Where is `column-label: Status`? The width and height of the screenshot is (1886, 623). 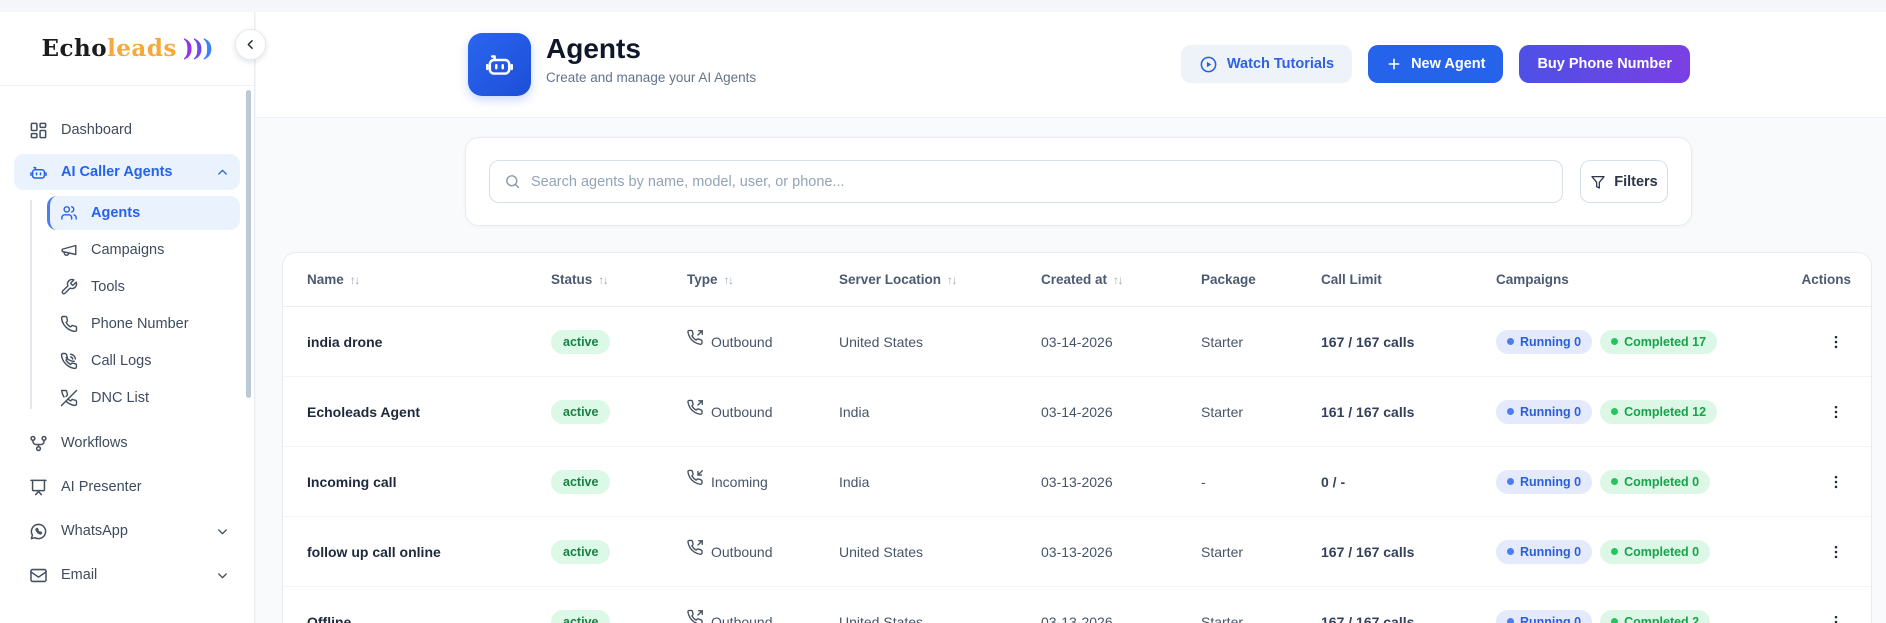
column-label: Status is located at coordinates (572, 279).